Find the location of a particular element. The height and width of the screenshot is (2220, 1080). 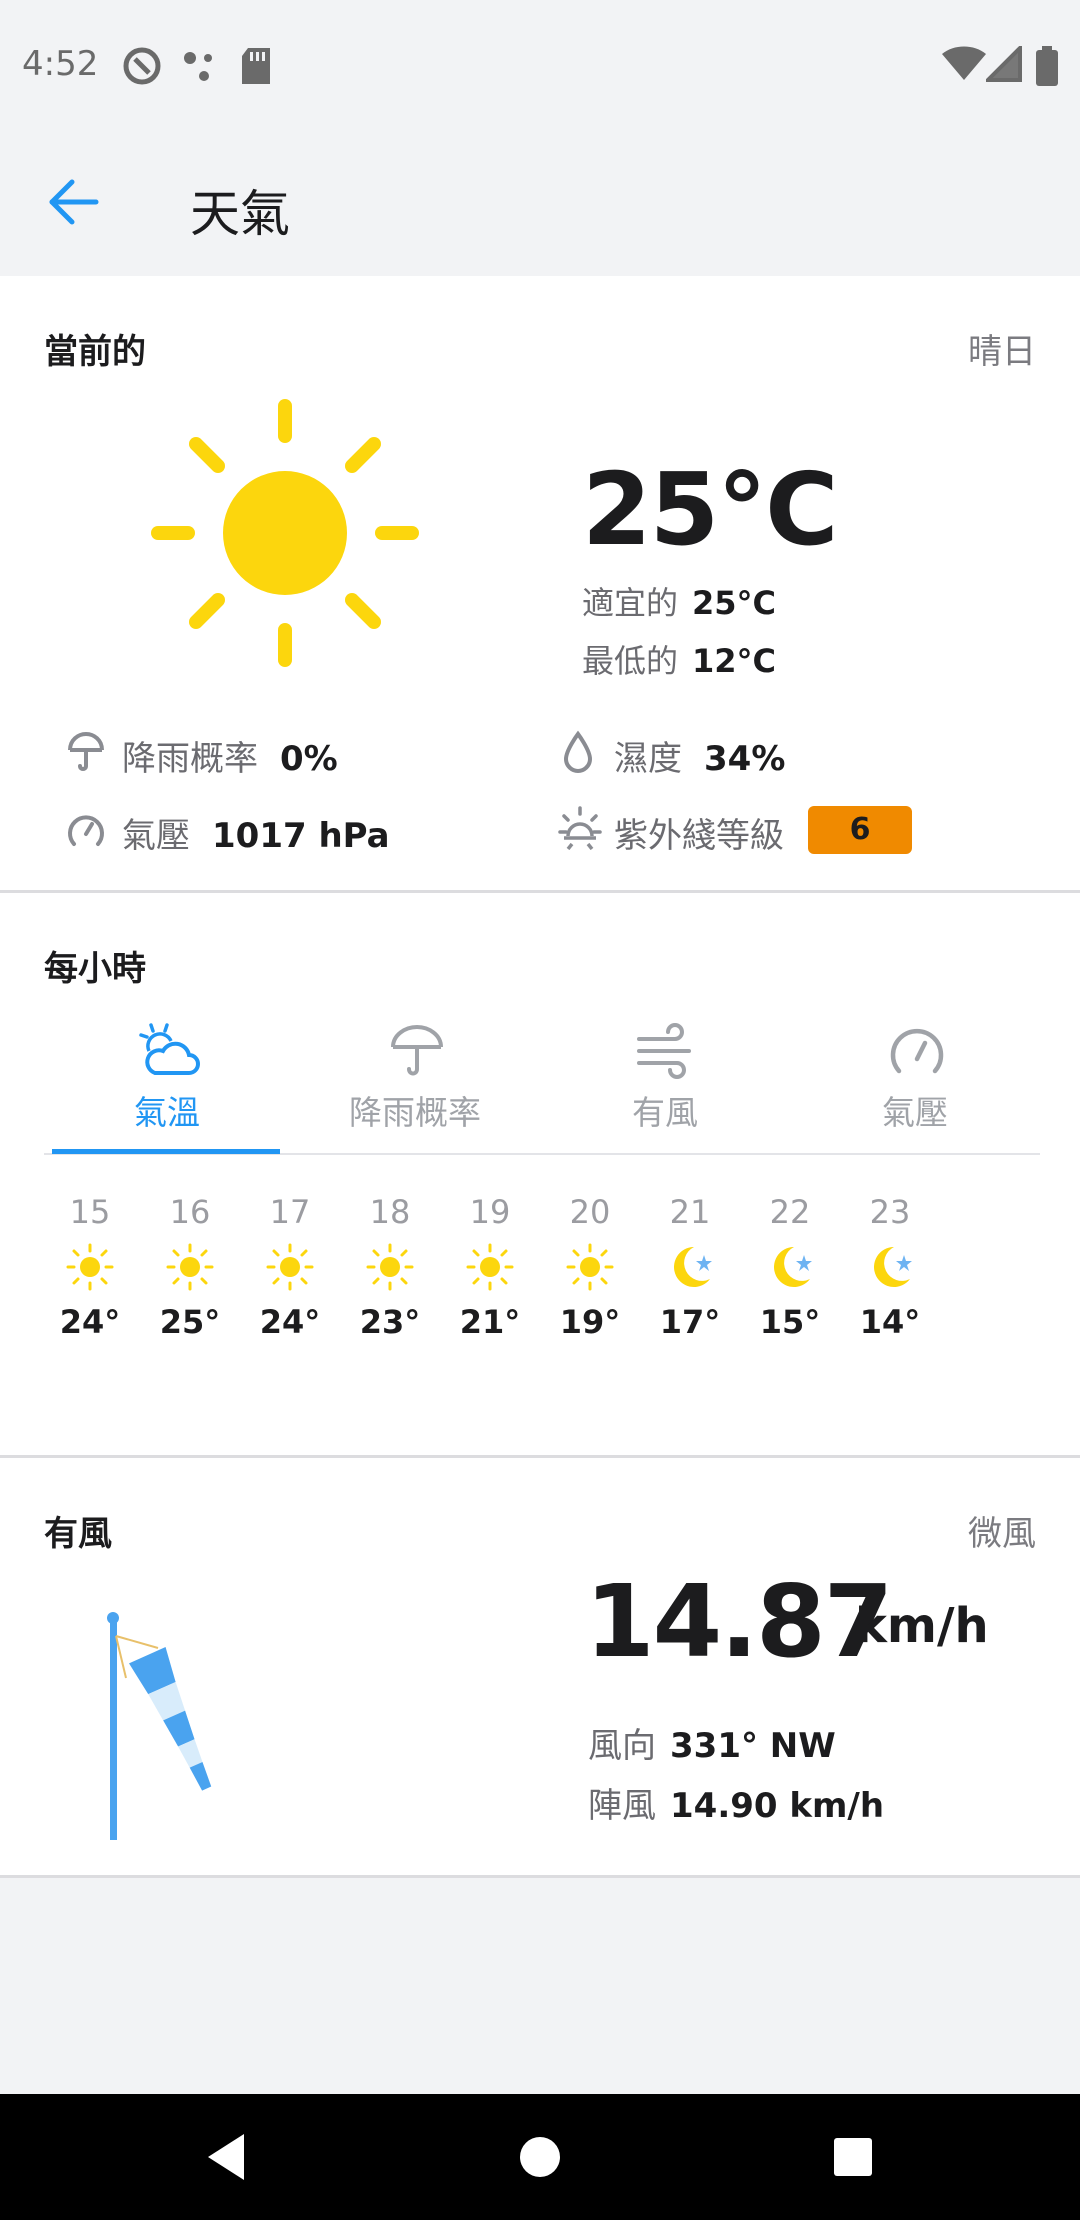

tab-precipitation-label: 降雨概率 is located at coordinates (415, 1112).